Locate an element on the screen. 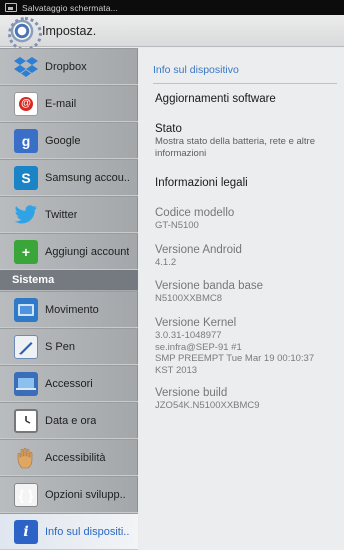 The image size is (344, 550). sidebar-item-label: S Pen is located at coordinates (60, 346).